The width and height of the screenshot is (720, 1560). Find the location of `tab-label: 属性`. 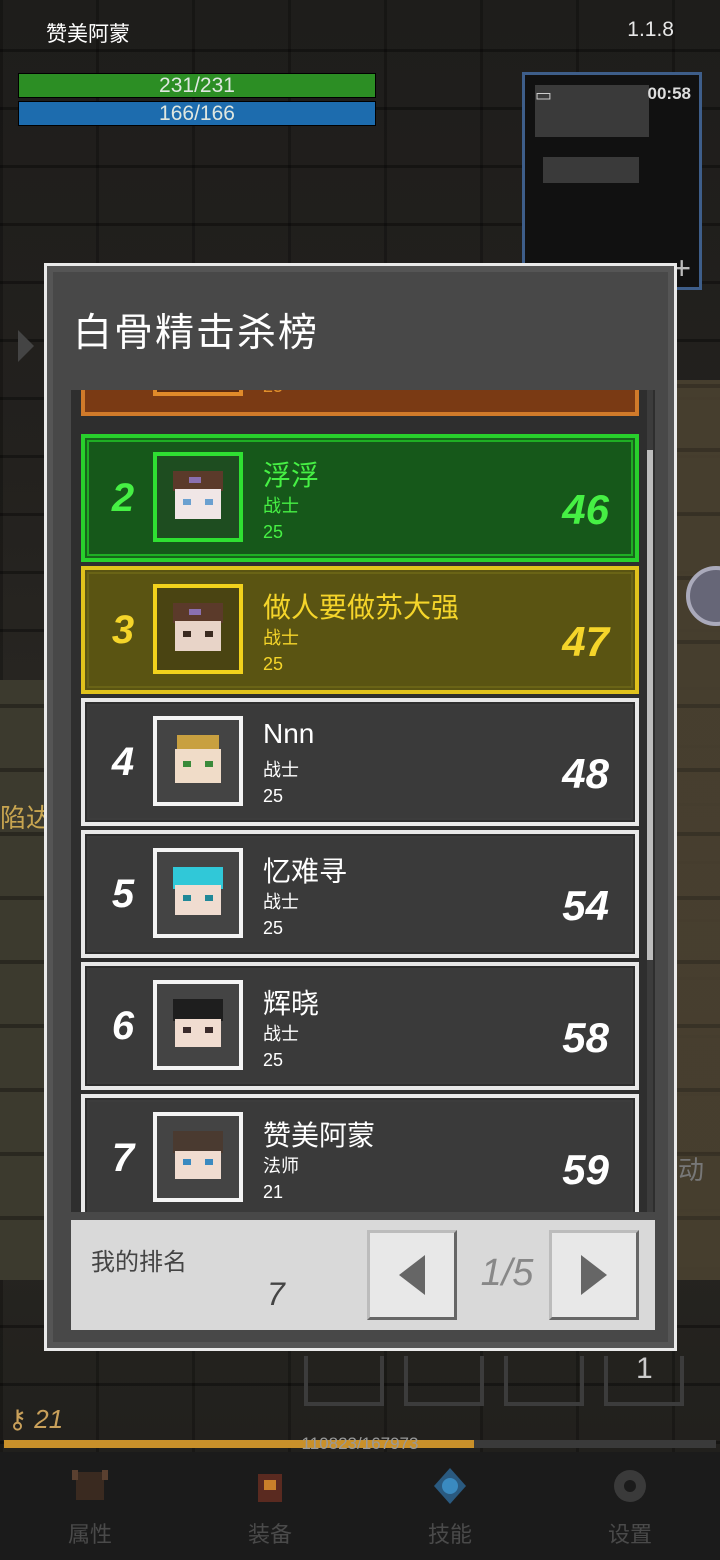

tab-label: 属性 is located at coordinates (89, 1534).